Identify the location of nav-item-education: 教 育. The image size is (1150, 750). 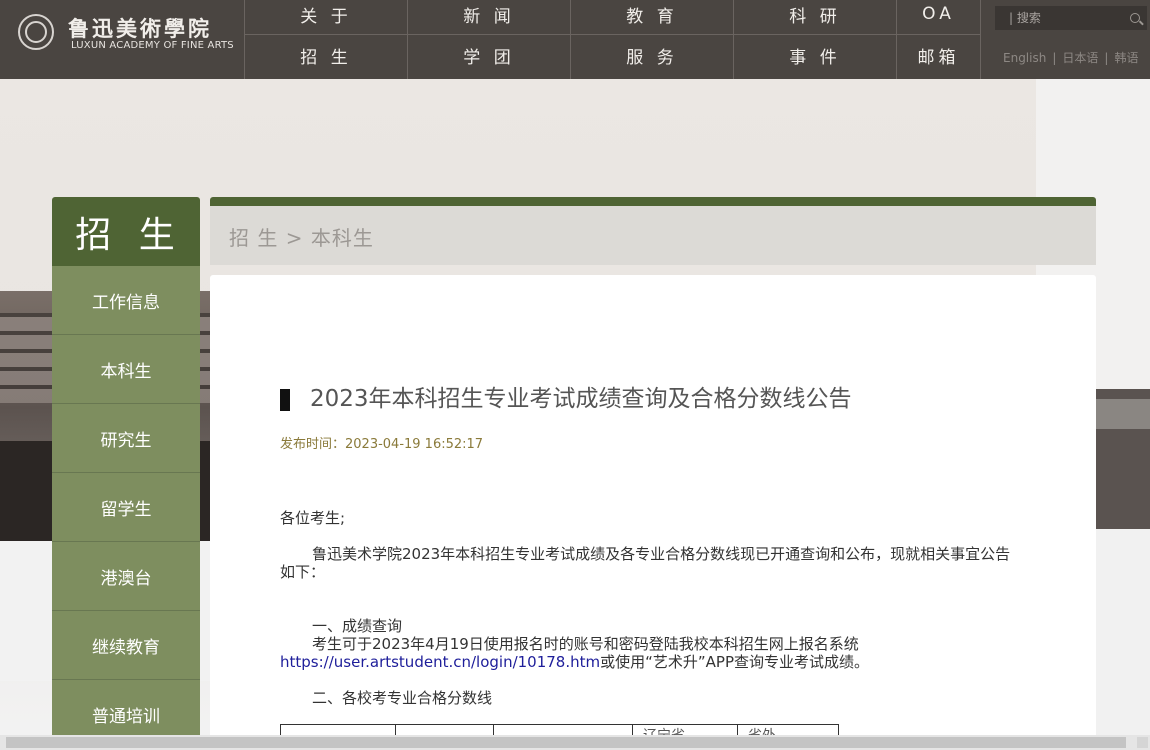
(652, 17).